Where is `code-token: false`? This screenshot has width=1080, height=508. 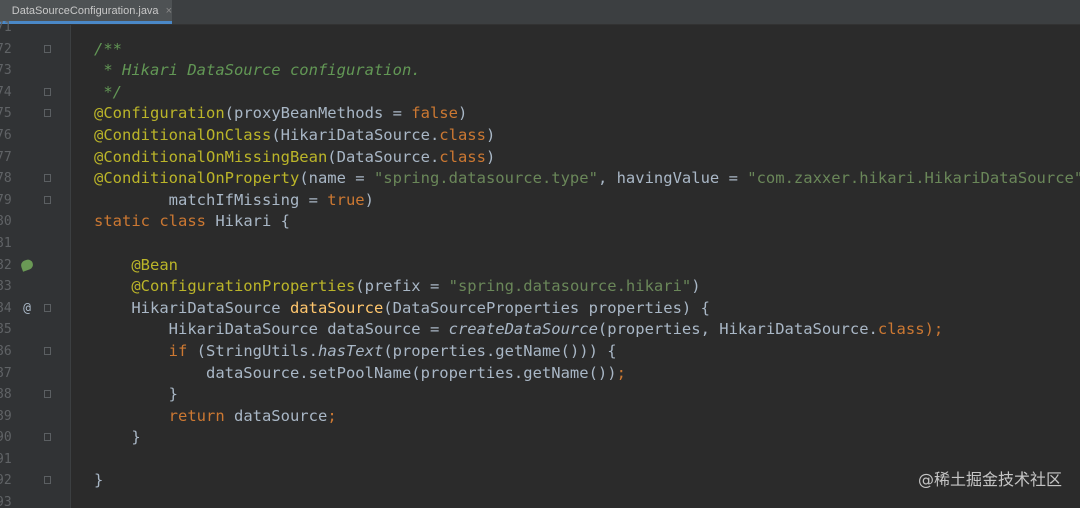 code-token: false is located at coordinates (434, 113).